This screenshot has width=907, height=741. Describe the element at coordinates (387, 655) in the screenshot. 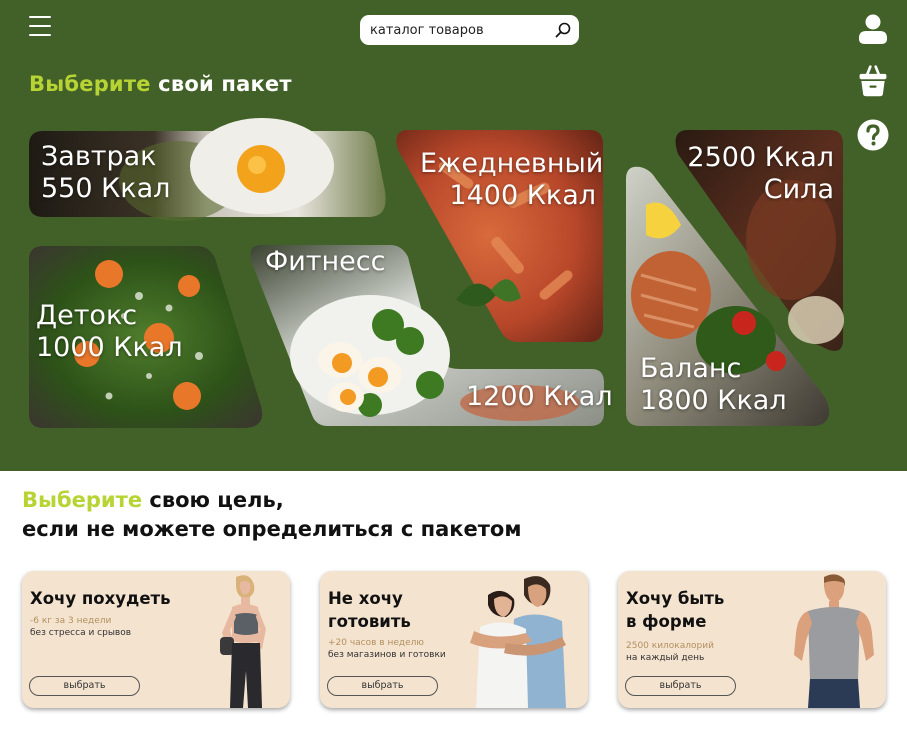

I see `goal-card-subtitle: без магазинов и готовки` at that location.